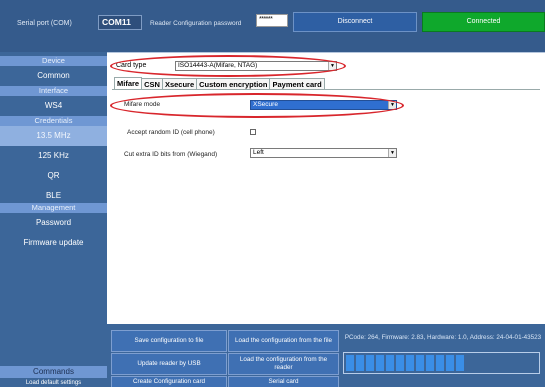 The image size is (545, 387). What do you see at coordinates (142, 104) in the screenshot?
I see `mifare-mode-label: Mifare mode` at bounding box center [142, 104].